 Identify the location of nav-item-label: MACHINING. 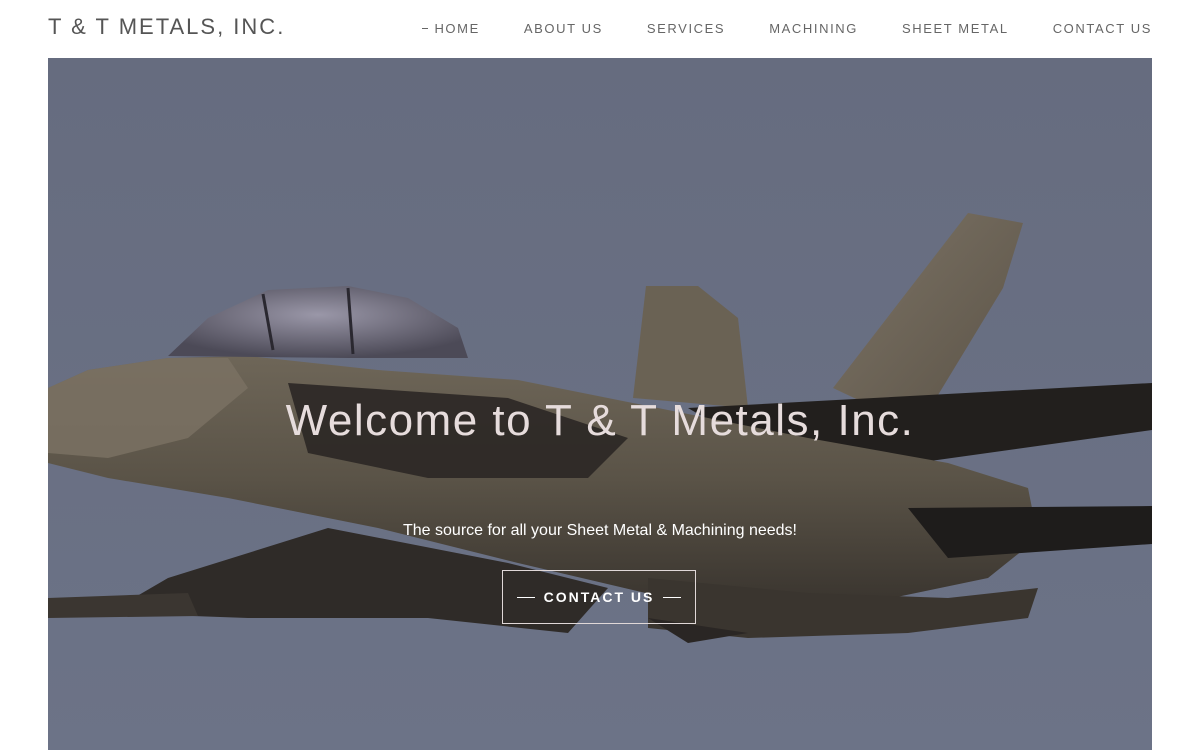
(813, 28).